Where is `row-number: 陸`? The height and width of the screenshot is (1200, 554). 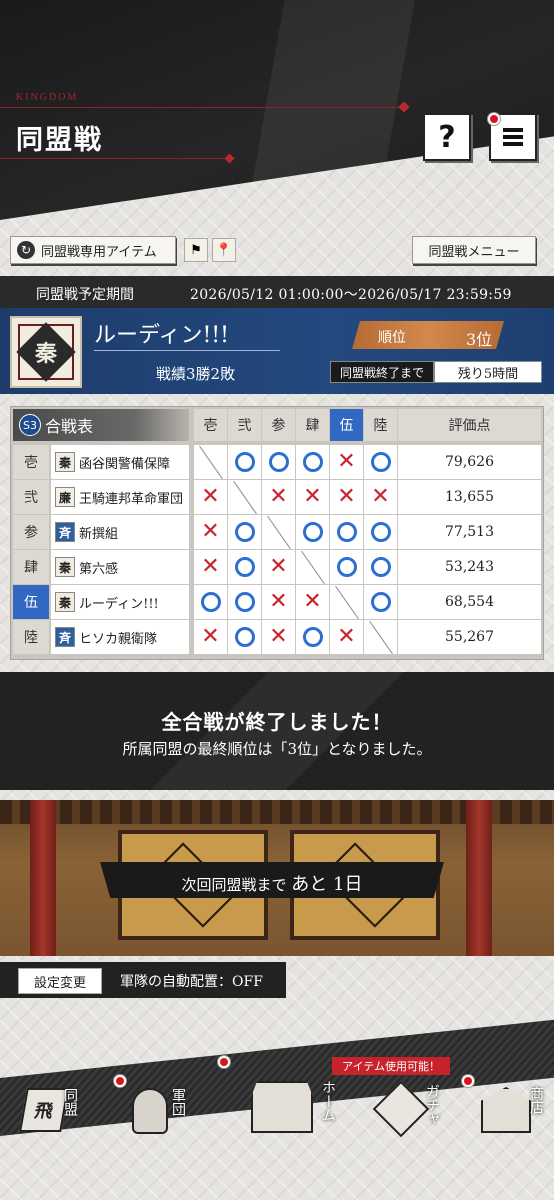
row-number: 陸 is located at coordinates (31, 637).